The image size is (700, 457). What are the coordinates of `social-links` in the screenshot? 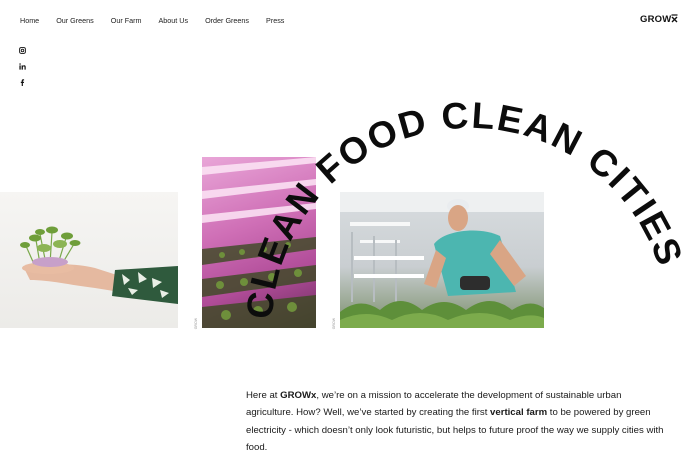 It's located at (22, 65).